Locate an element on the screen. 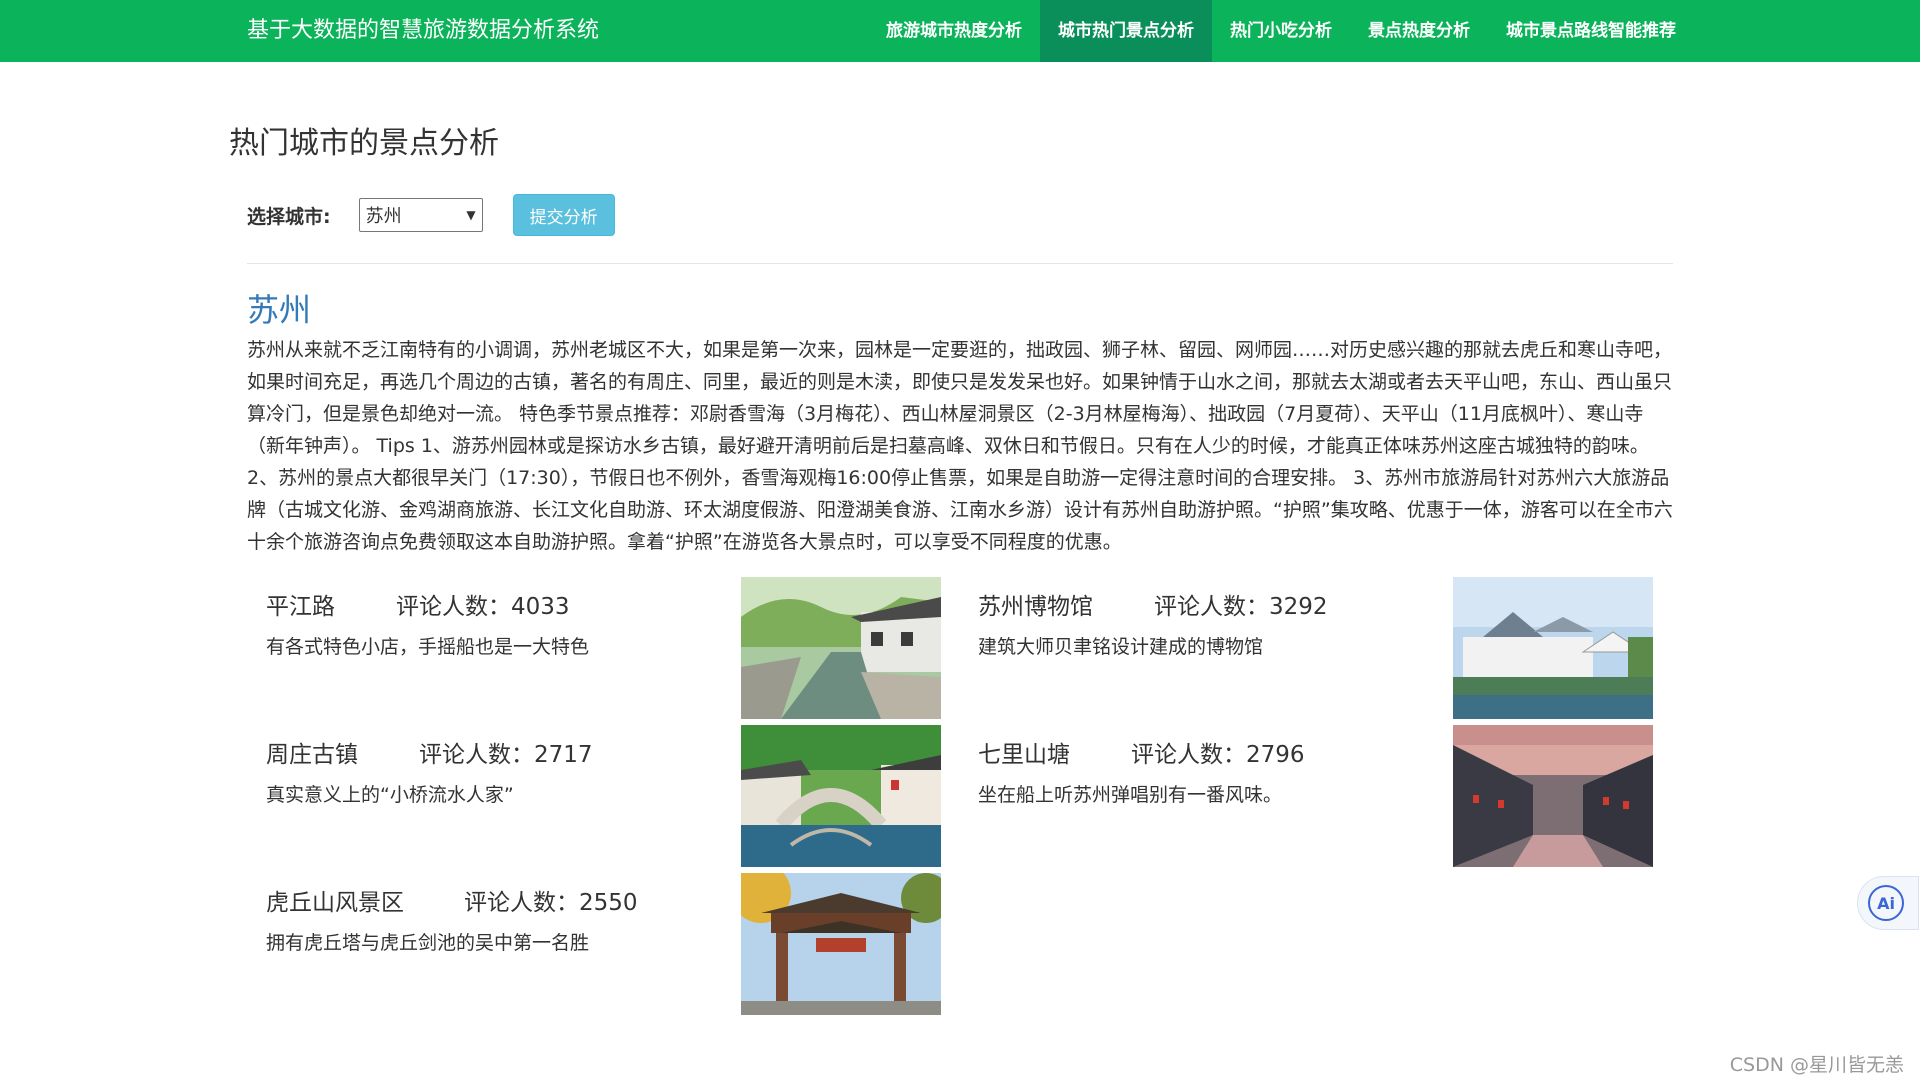 The height and width of the screenshot is (1080, 1920). ai-assistant-button: Ai is located at coordinates (1888, 903).